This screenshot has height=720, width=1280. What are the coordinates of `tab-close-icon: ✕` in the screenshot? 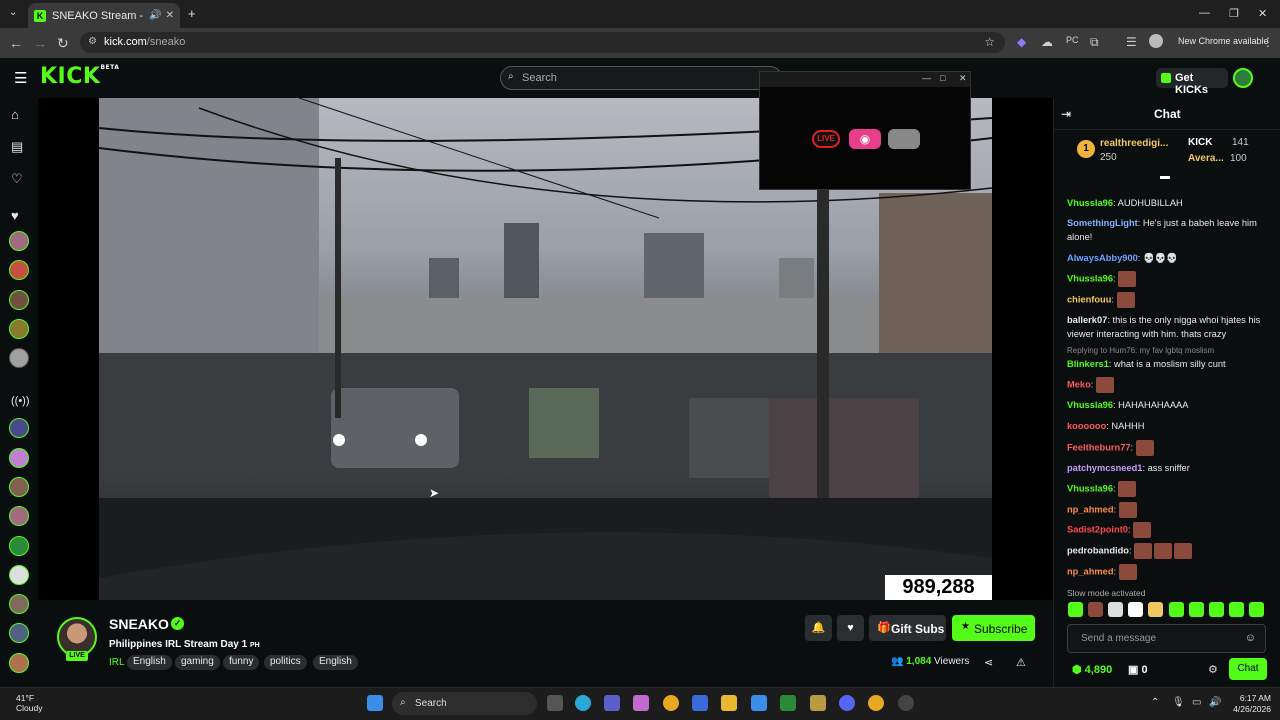 It's located at (170, 15).